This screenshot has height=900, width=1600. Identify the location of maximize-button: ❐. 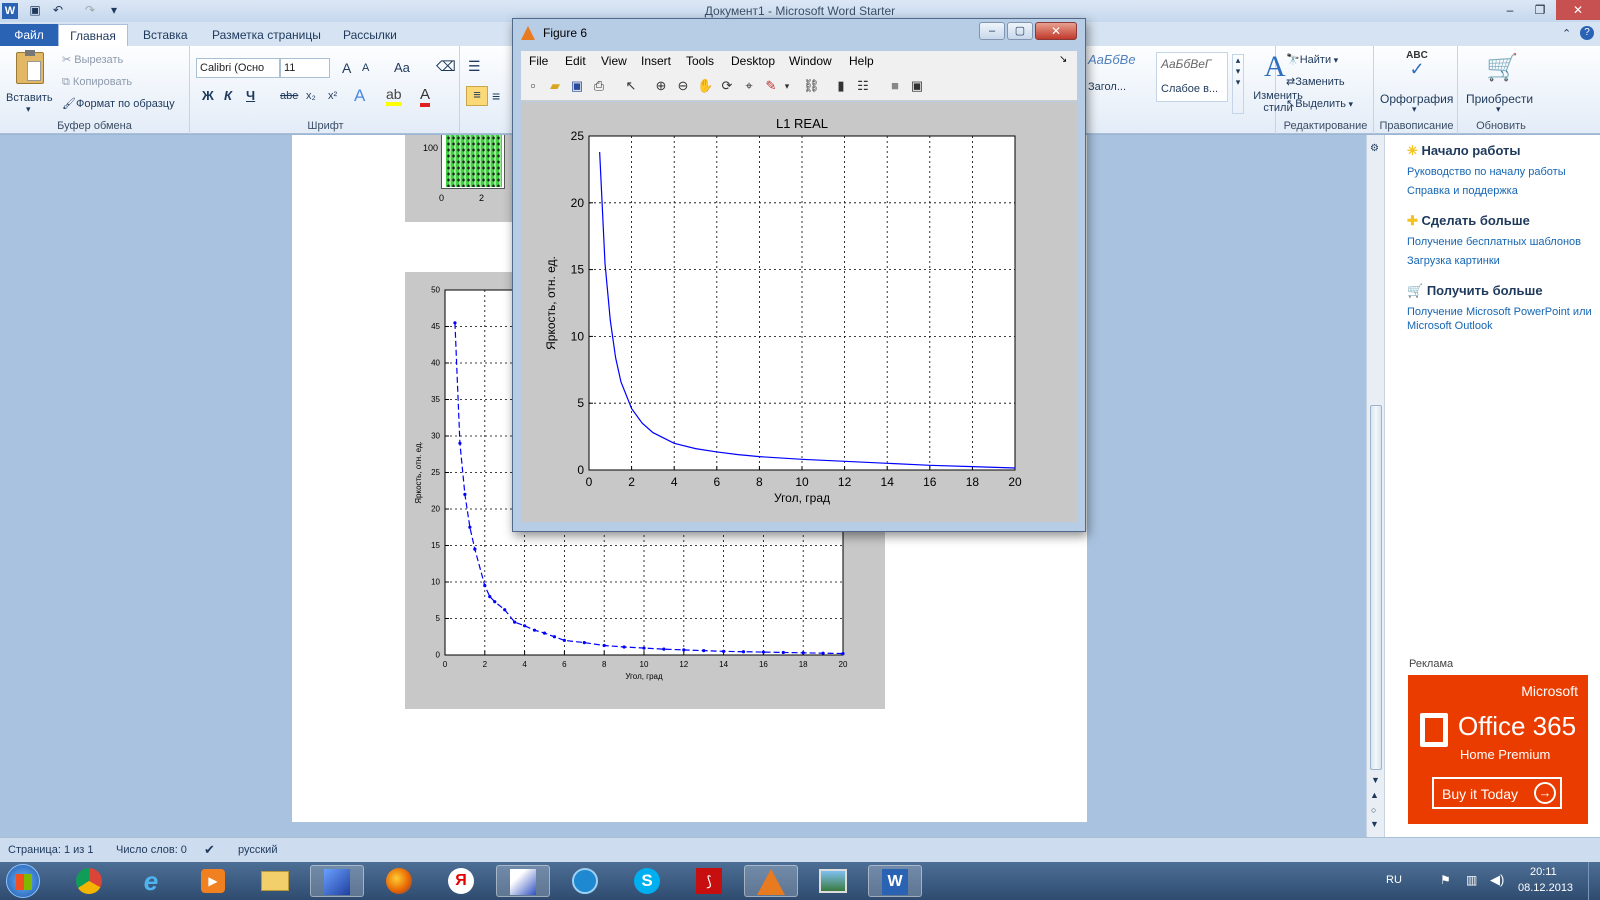
(1540, 10).